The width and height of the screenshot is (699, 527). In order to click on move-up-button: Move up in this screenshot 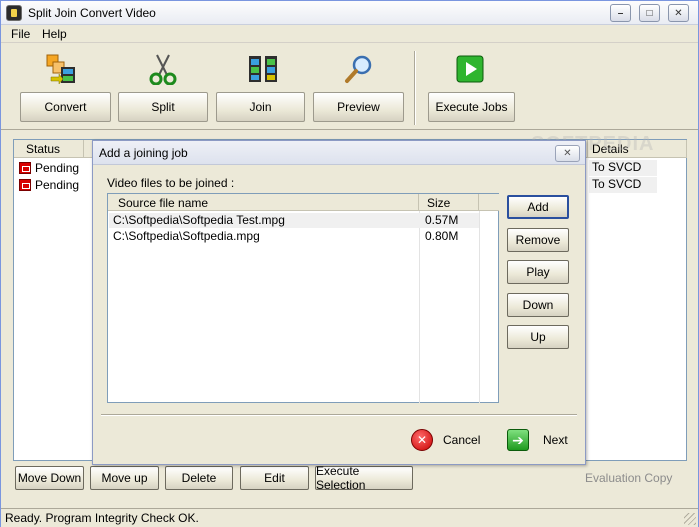, I will do `click(124, 478)`.